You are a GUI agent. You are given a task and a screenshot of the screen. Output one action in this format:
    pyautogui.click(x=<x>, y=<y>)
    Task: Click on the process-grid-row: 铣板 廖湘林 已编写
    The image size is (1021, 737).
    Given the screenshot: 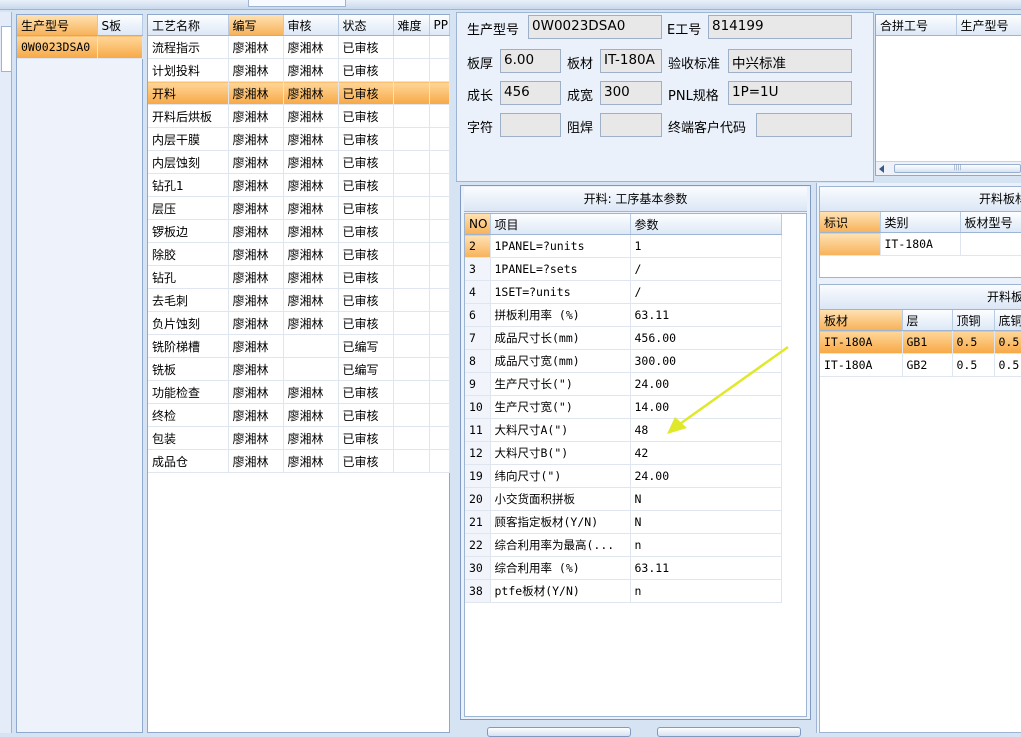 What is the action you would take?
    pyautogui.click(x=299, y=369)
    